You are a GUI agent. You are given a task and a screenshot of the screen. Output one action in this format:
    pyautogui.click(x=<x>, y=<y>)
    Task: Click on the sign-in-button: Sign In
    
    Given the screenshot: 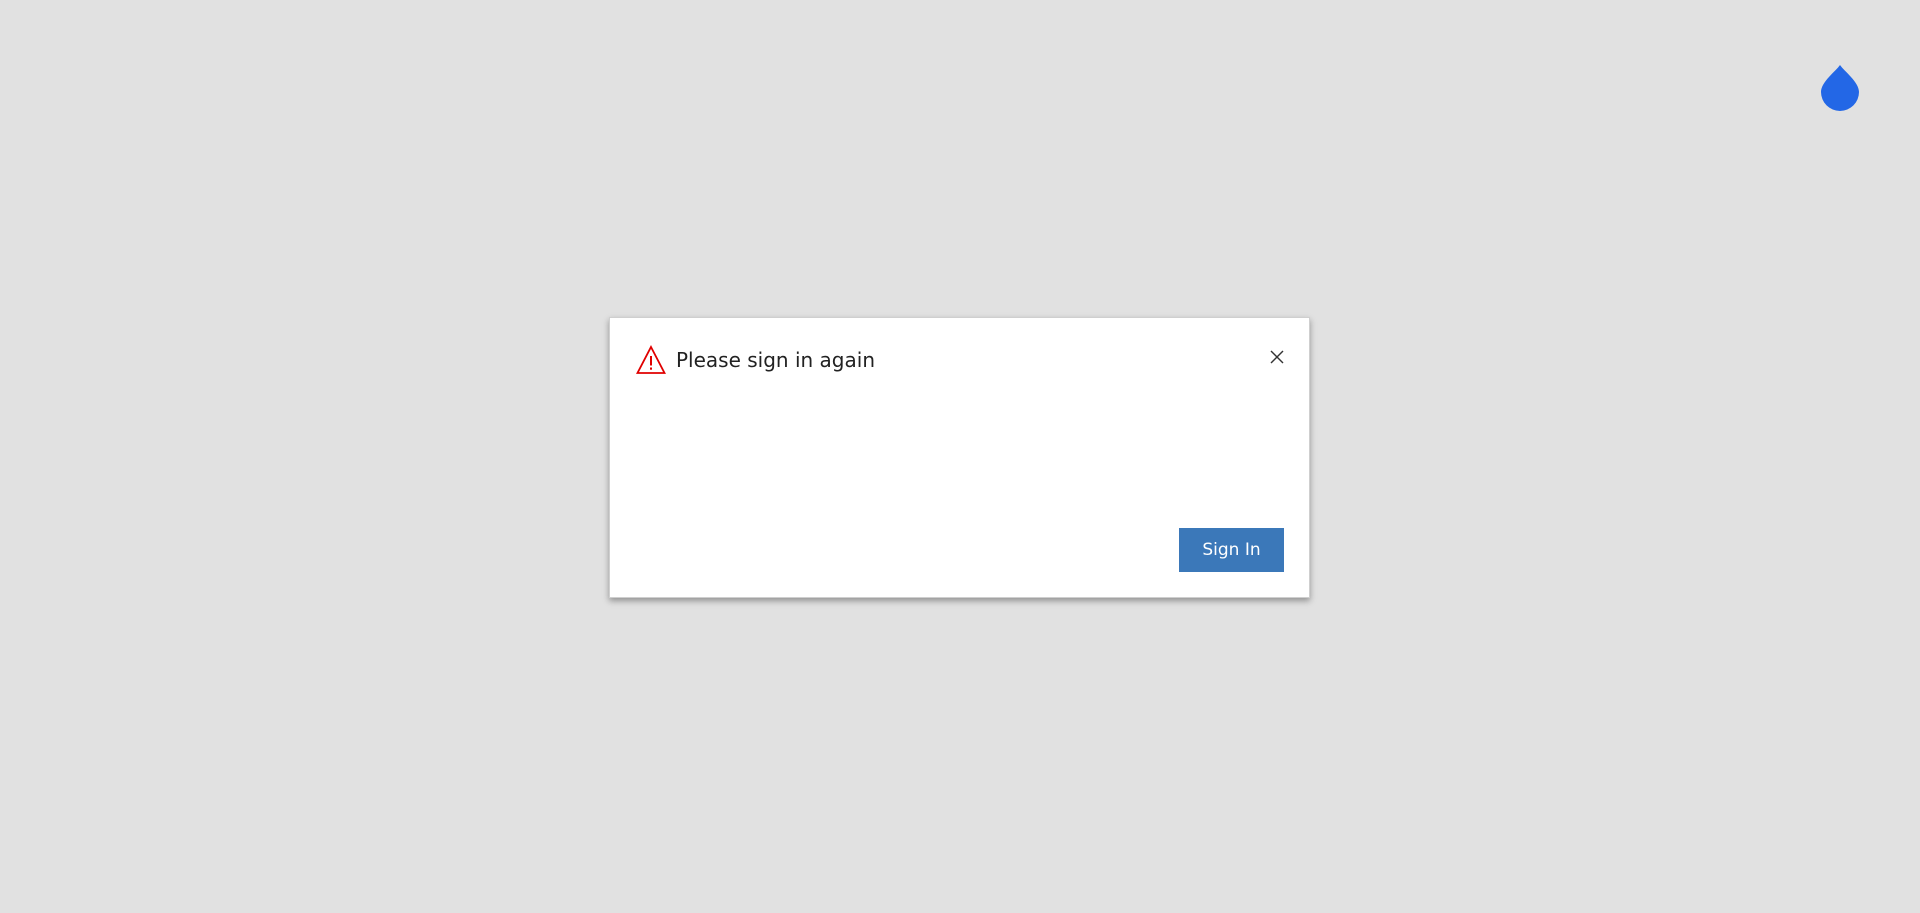 What is the action you would take?
    pyautogui.click(x=1231, y=550)
    